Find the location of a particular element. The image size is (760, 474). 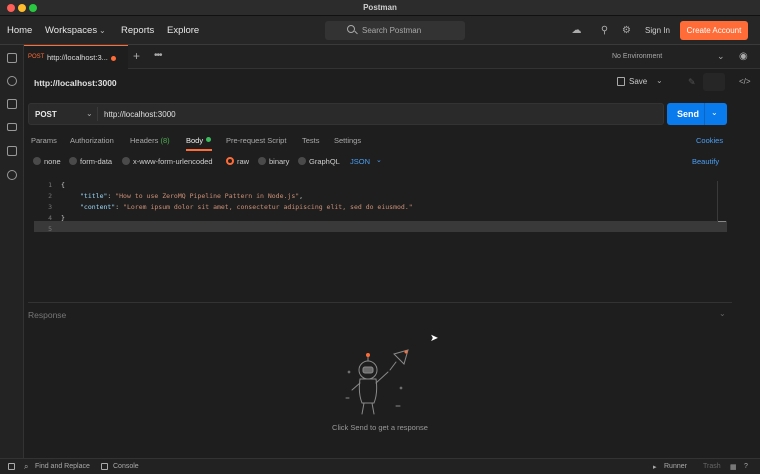

find-replace-button: Find and Replace is located at coordinates (62, 466).